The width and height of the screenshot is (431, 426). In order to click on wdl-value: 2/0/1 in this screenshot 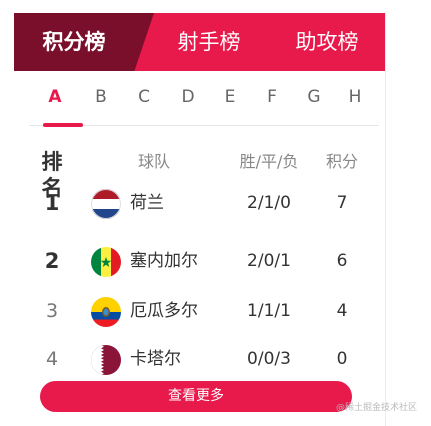, I will do `click(269, 261)`.